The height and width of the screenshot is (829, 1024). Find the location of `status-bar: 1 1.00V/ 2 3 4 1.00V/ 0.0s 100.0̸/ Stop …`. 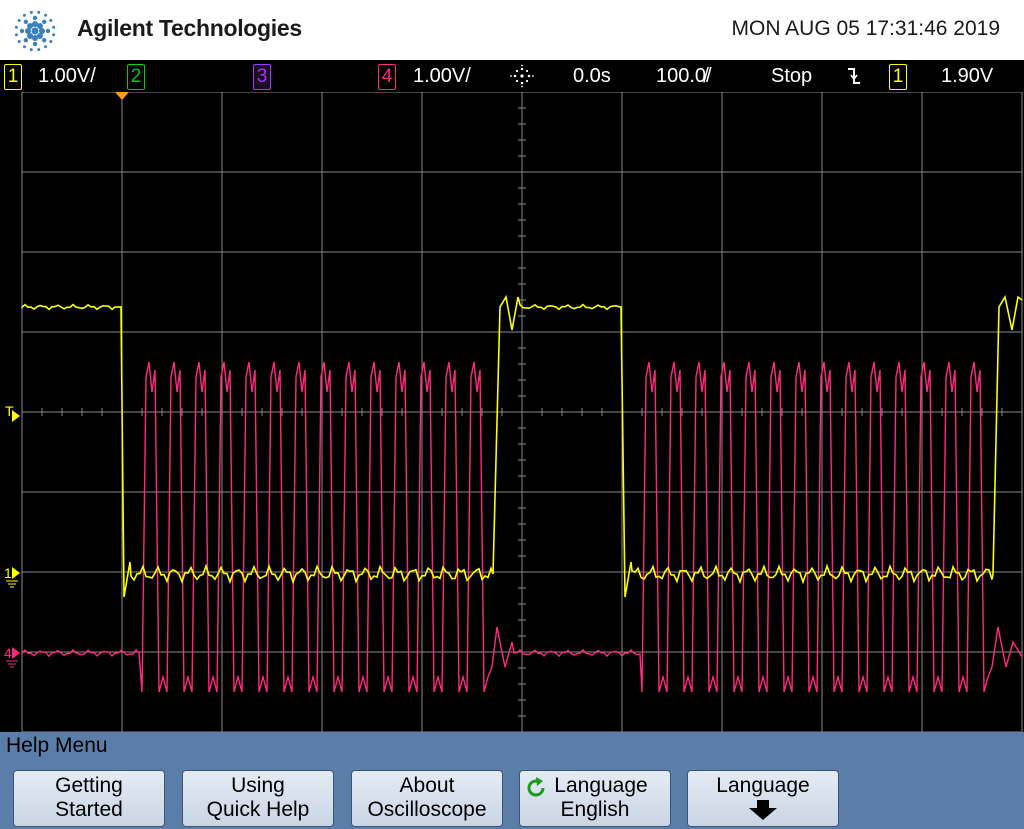

status-bar: 1 1.00V/ 2 3 4 1.00V/ 0.0s 100.0̸/ Stop … is located at coordinates (512, 76).